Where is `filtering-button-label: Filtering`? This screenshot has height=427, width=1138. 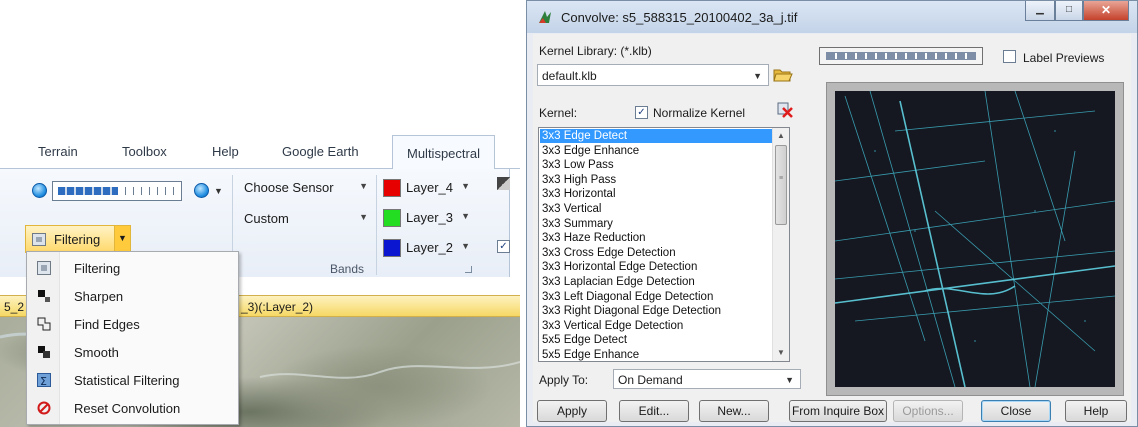
filtering-button-label: Filtering is located at coordinates (77, 239).